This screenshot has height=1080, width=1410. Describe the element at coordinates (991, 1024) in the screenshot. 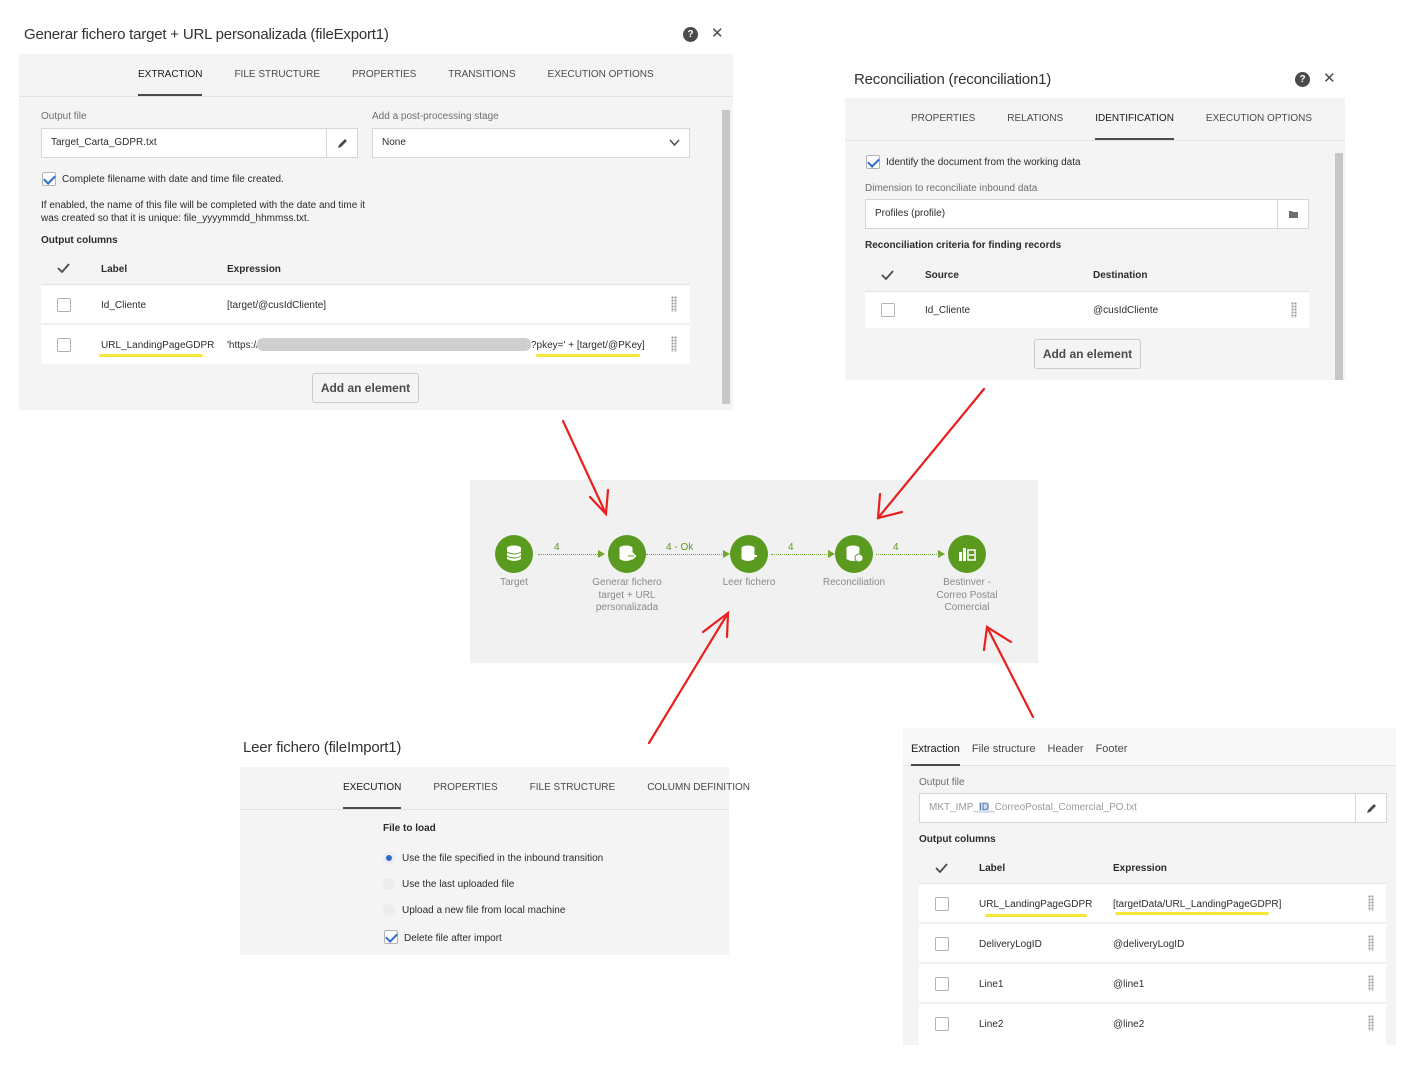

I see `row-label: Line2` at that location.